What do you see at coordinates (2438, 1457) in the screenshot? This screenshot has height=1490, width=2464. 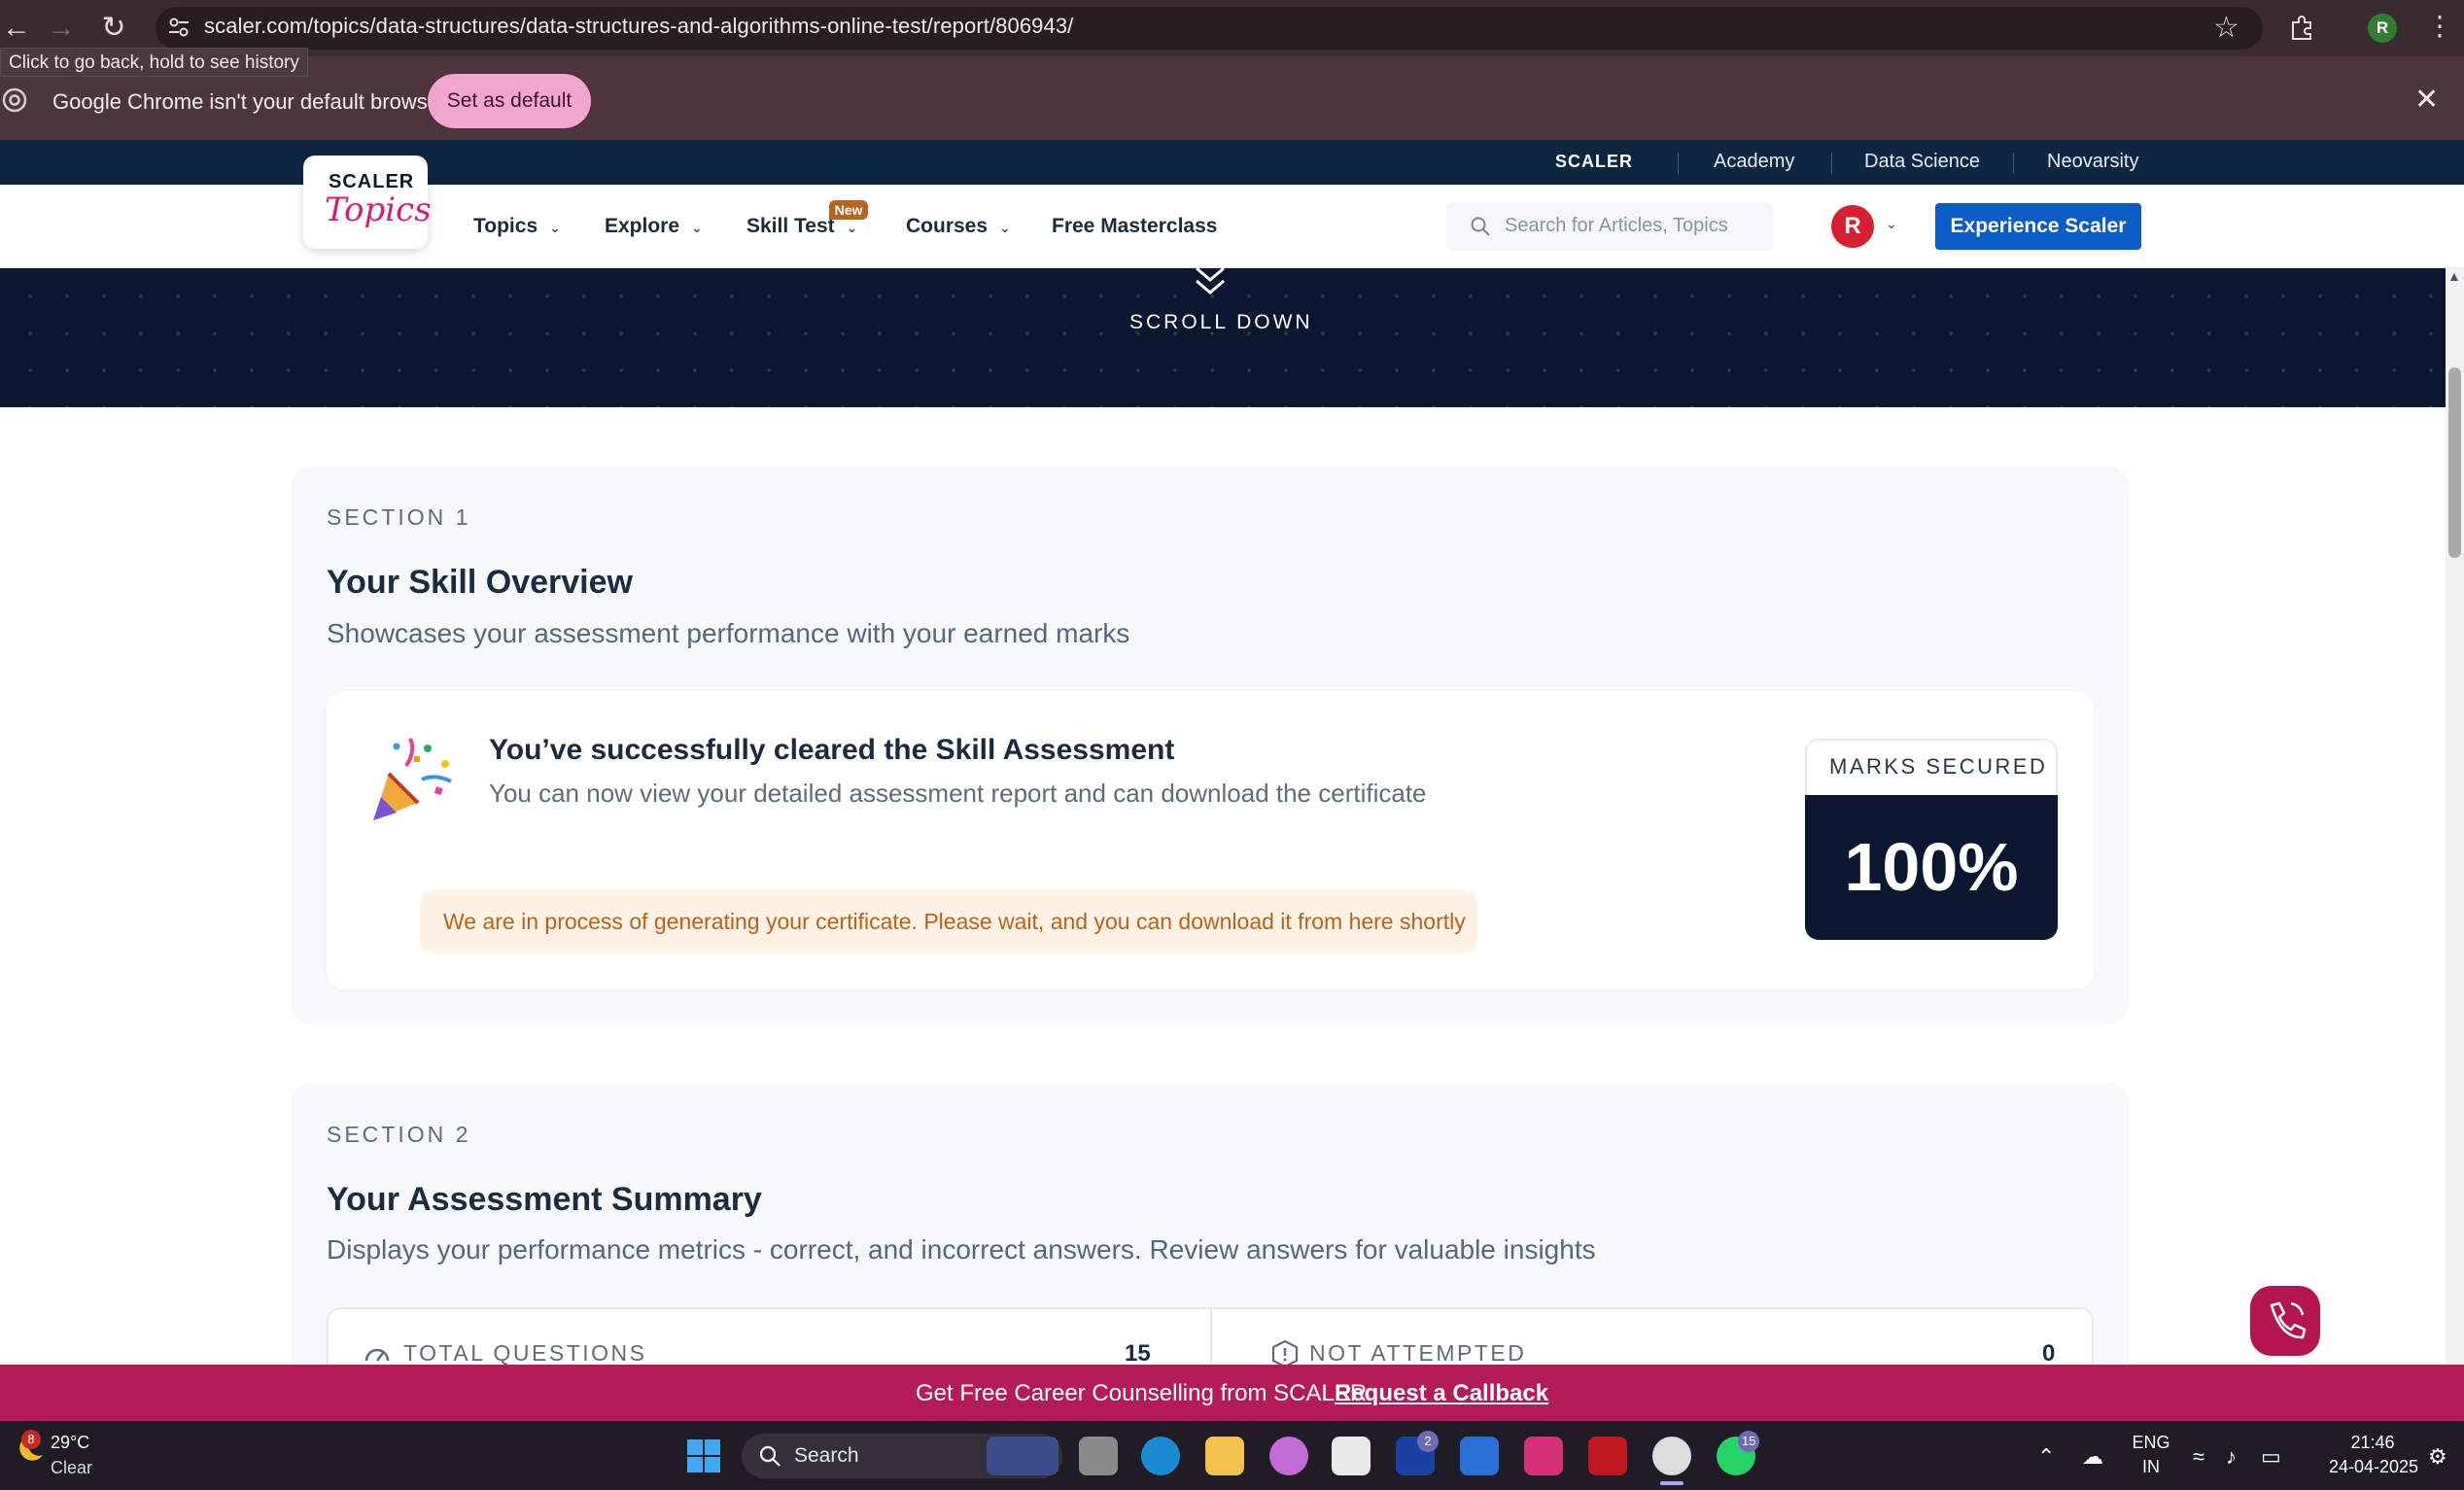 I see `settings-gear-icon: ⚙` at bounding box center [2438, 1457].